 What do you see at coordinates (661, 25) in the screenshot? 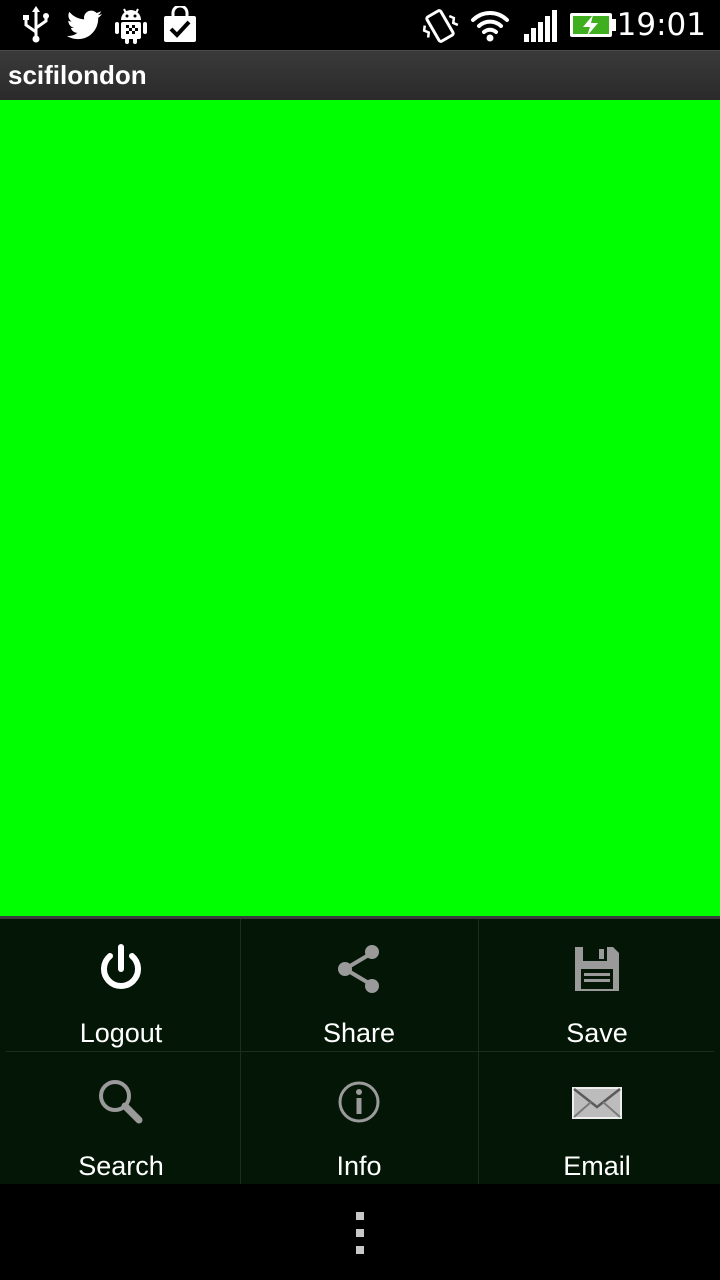
I see `clock-time: 19:01` at bounding box center [661, 25].